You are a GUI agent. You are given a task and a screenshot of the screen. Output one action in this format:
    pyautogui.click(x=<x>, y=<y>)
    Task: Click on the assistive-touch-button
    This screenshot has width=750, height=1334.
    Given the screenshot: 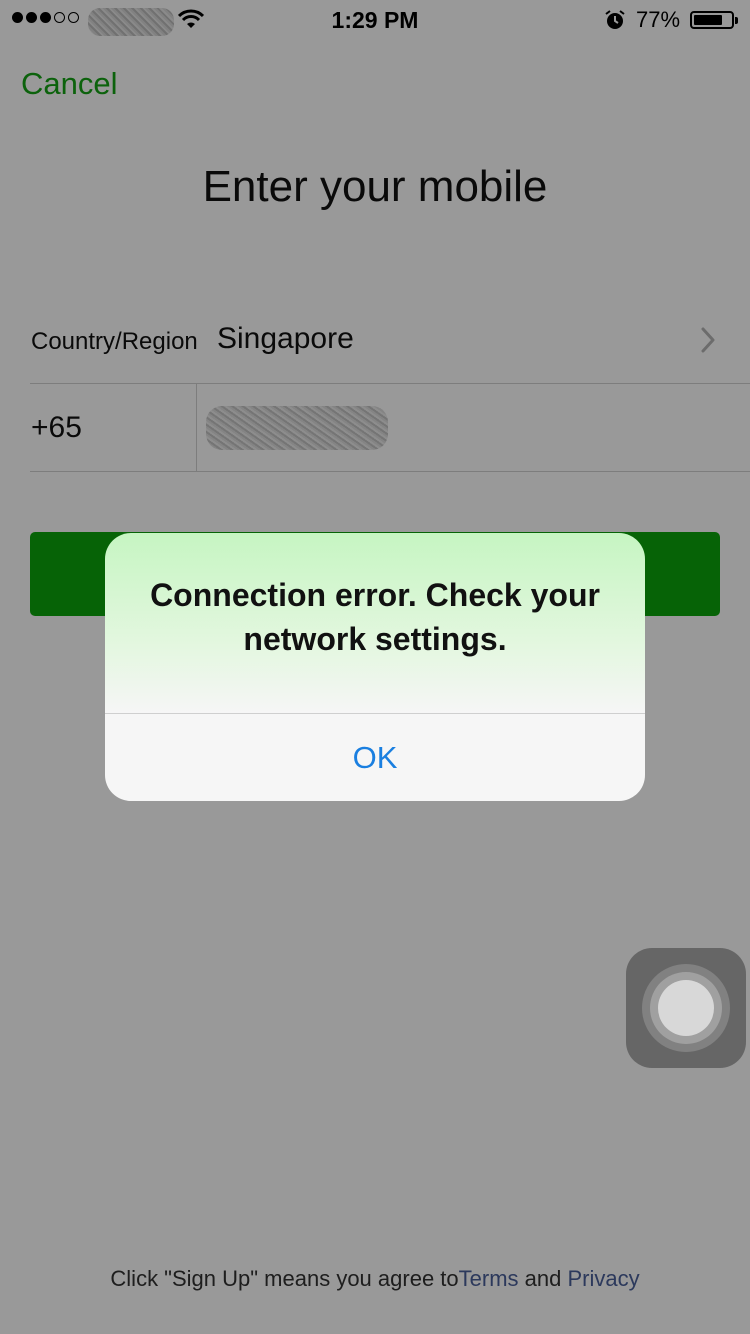 What is the action you would take?
    pyautogui.click(x=686, y=1008)
    